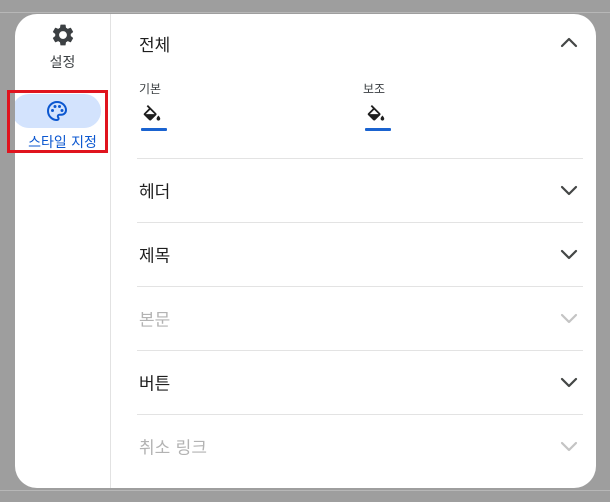 The image size is (610, 502). Describe the element at coordinates (360, 43) in the screenshot. I see `section-overall-header: 전체` at that location.